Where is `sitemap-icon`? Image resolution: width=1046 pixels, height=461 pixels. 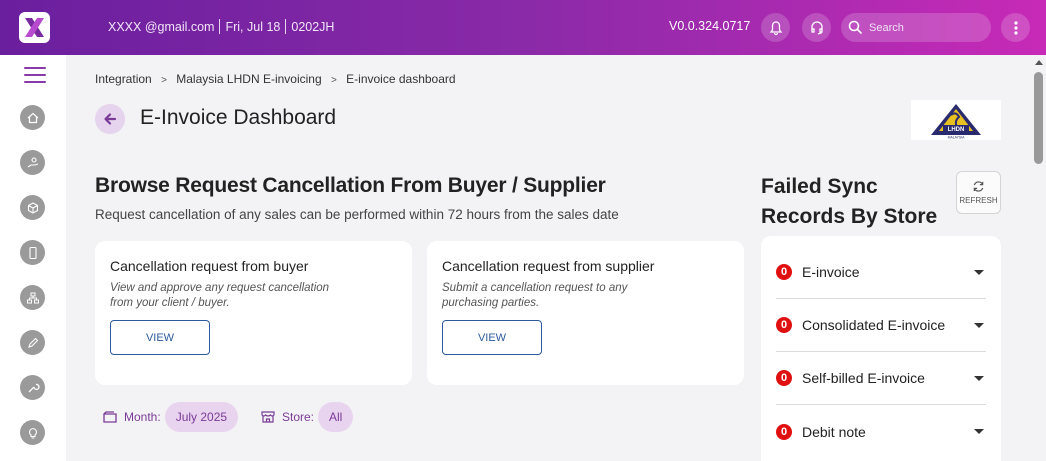 sitemap-icon is located at coordinates (32, 297).